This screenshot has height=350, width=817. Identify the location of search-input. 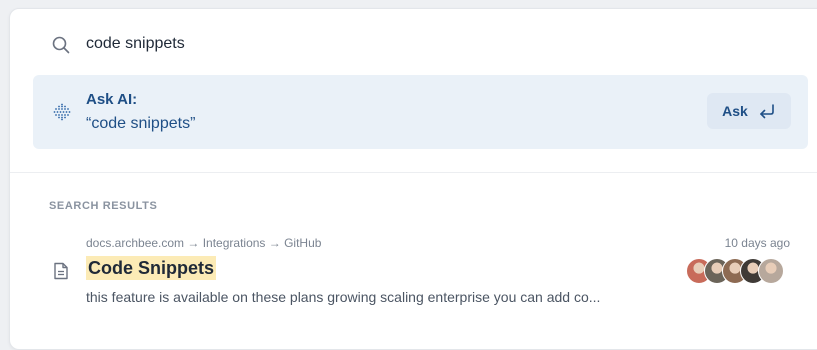
(286, 44).